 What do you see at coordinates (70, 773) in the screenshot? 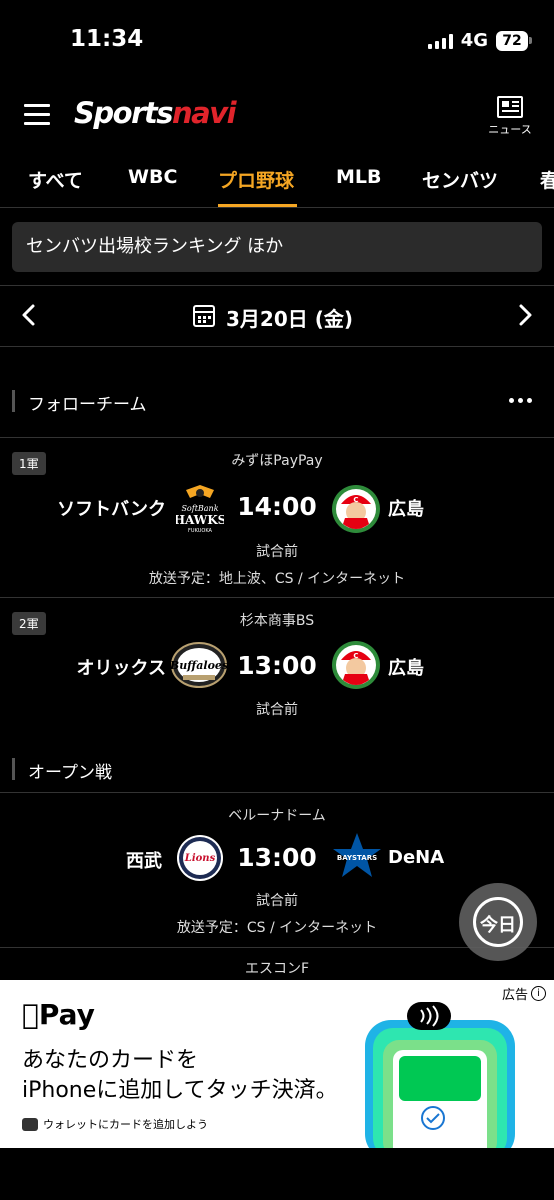
I see `section-title: オープン戦` at bounding box center [70, 773].